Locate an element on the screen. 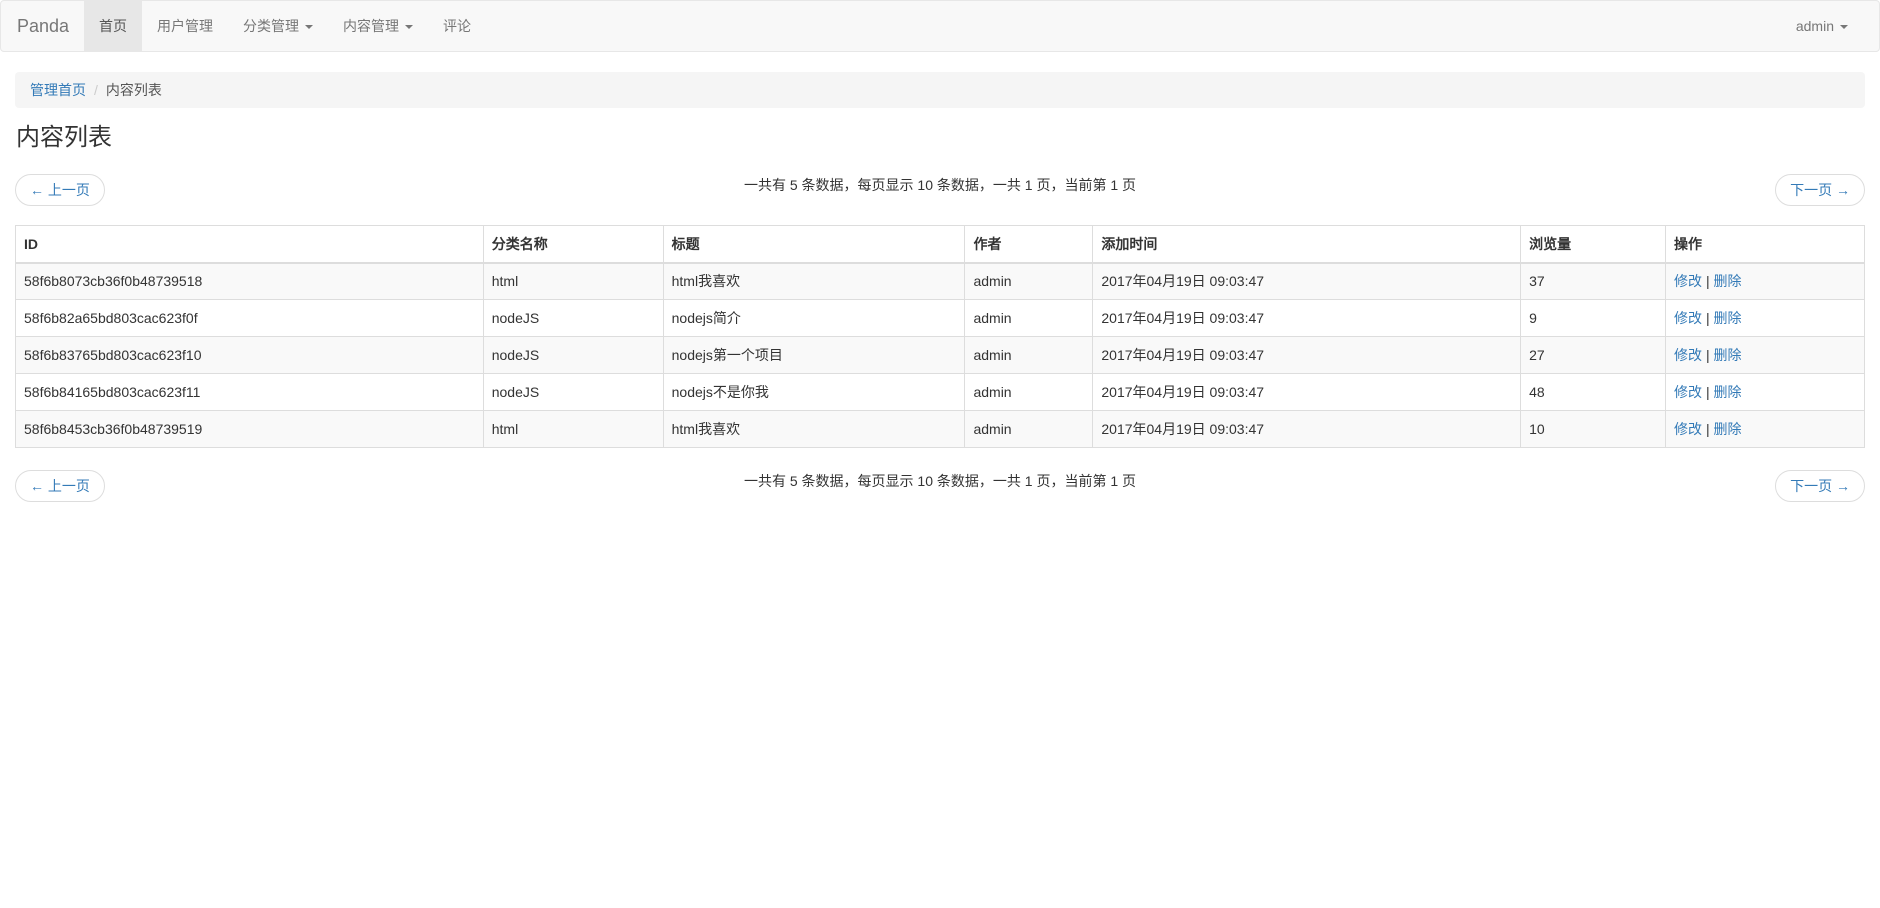  nav-item-content: 内容管理 is located at coordinates (378, 26).